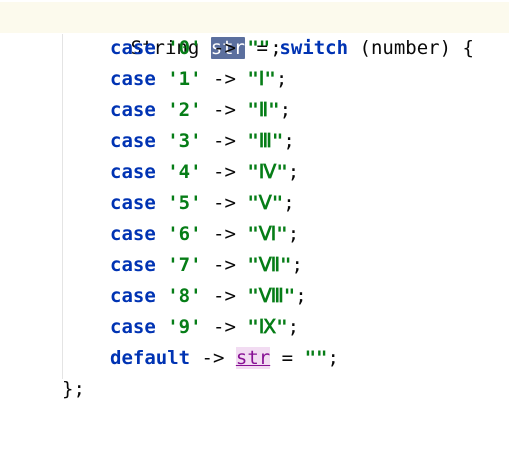 Image resolution: width=509 pixels, height=467 pixels. I want to click on var-str-usage: str, so click(253, 358).